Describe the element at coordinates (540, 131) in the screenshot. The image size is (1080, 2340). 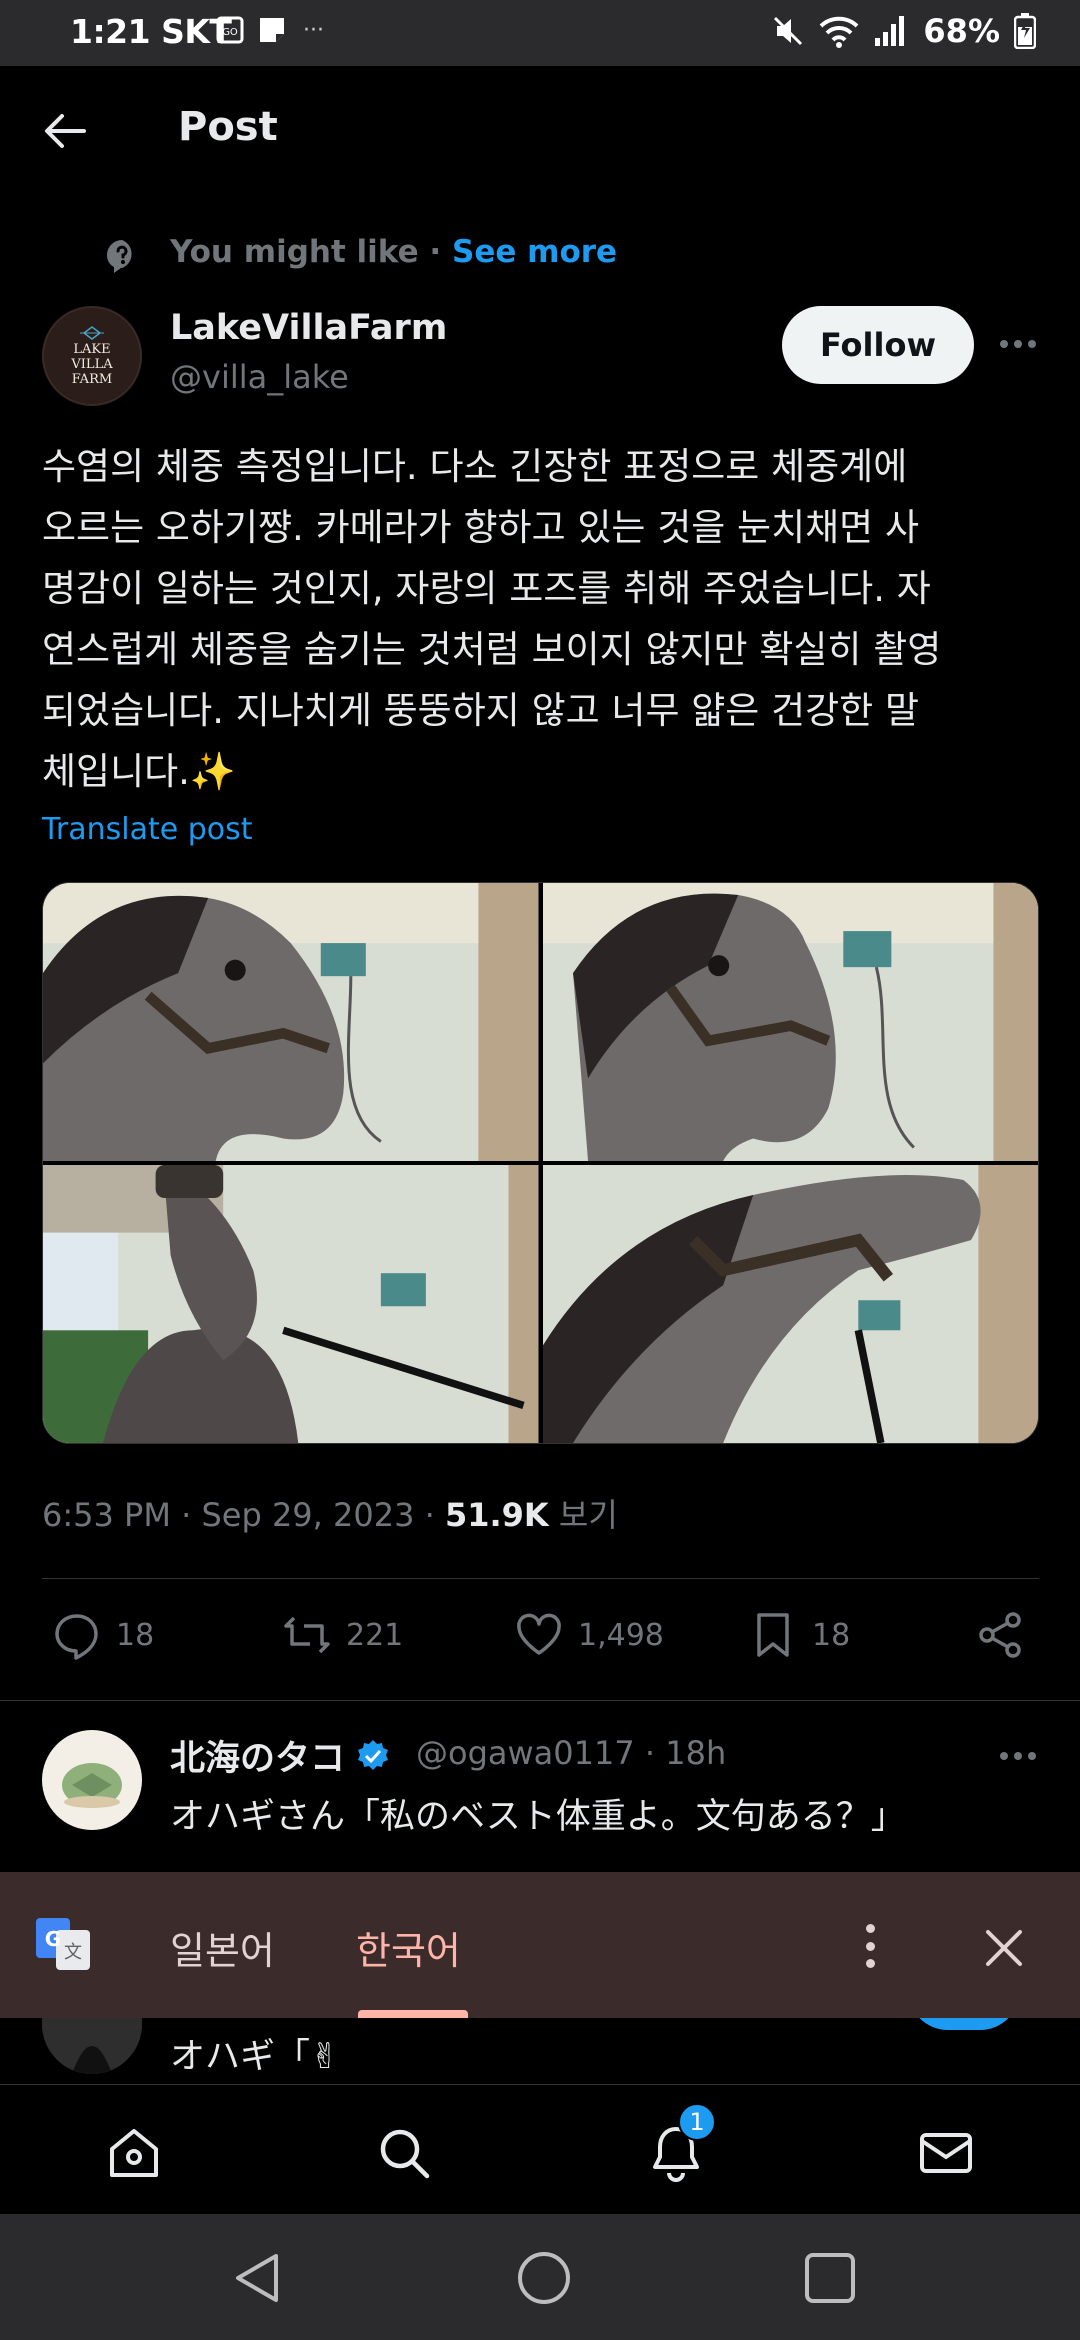
I see `top-app-bar: Post` at that location.